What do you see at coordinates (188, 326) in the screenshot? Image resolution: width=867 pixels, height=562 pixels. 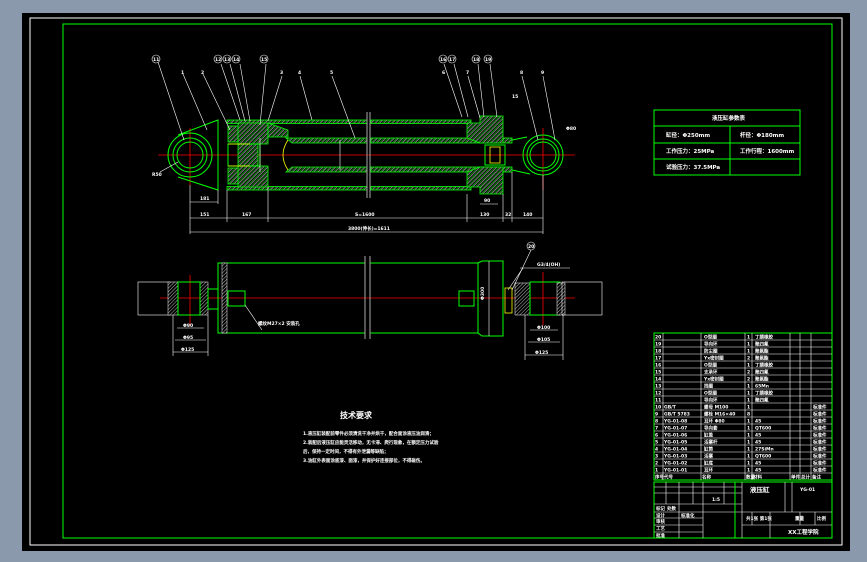 I see `dim-label: Φ90` at bounding box center [188, 326].